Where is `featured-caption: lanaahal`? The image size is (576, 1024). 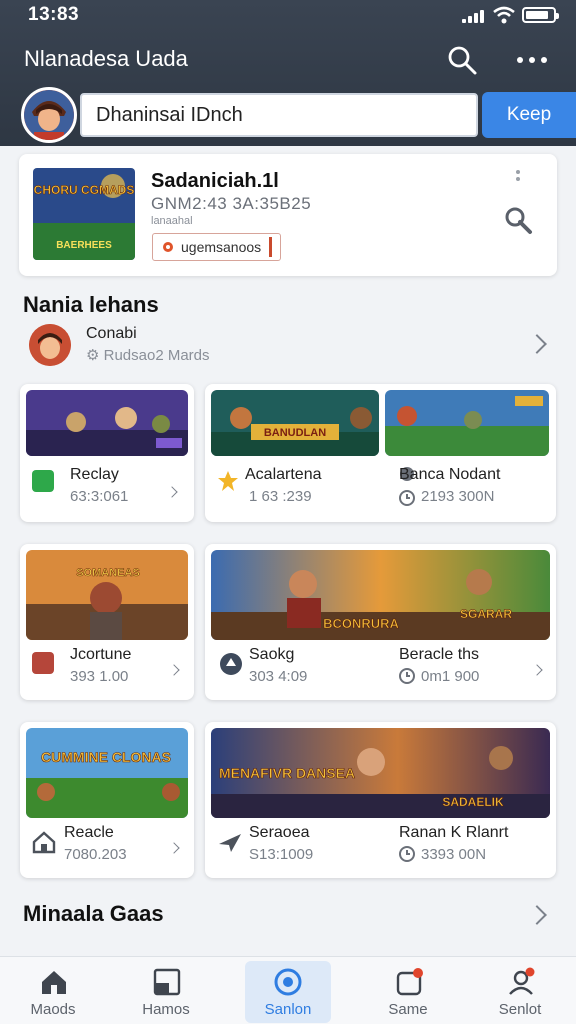 featured-caption: lanaahal is located at coordinates (172, 221).